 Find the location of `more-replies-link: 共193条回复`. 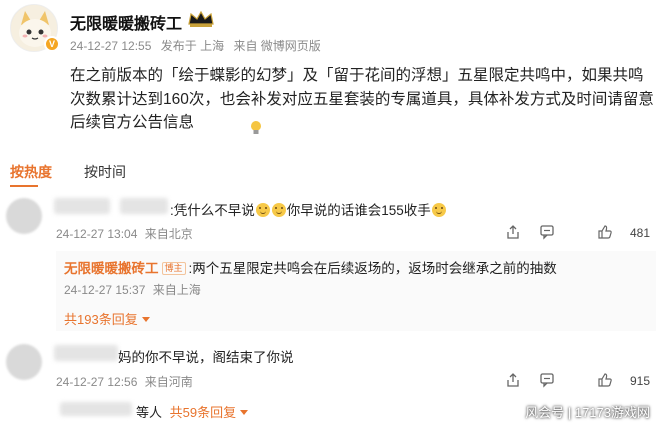

more-replies-link: 共193条回复 is located at coordinates (107, 319).